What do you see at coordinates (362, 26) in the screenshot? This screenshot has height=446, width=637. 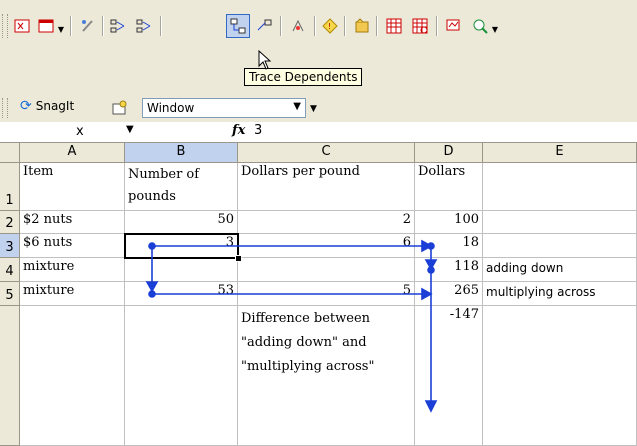 I see `circle-invalid-data-icon` at bounding box center [362, 26].